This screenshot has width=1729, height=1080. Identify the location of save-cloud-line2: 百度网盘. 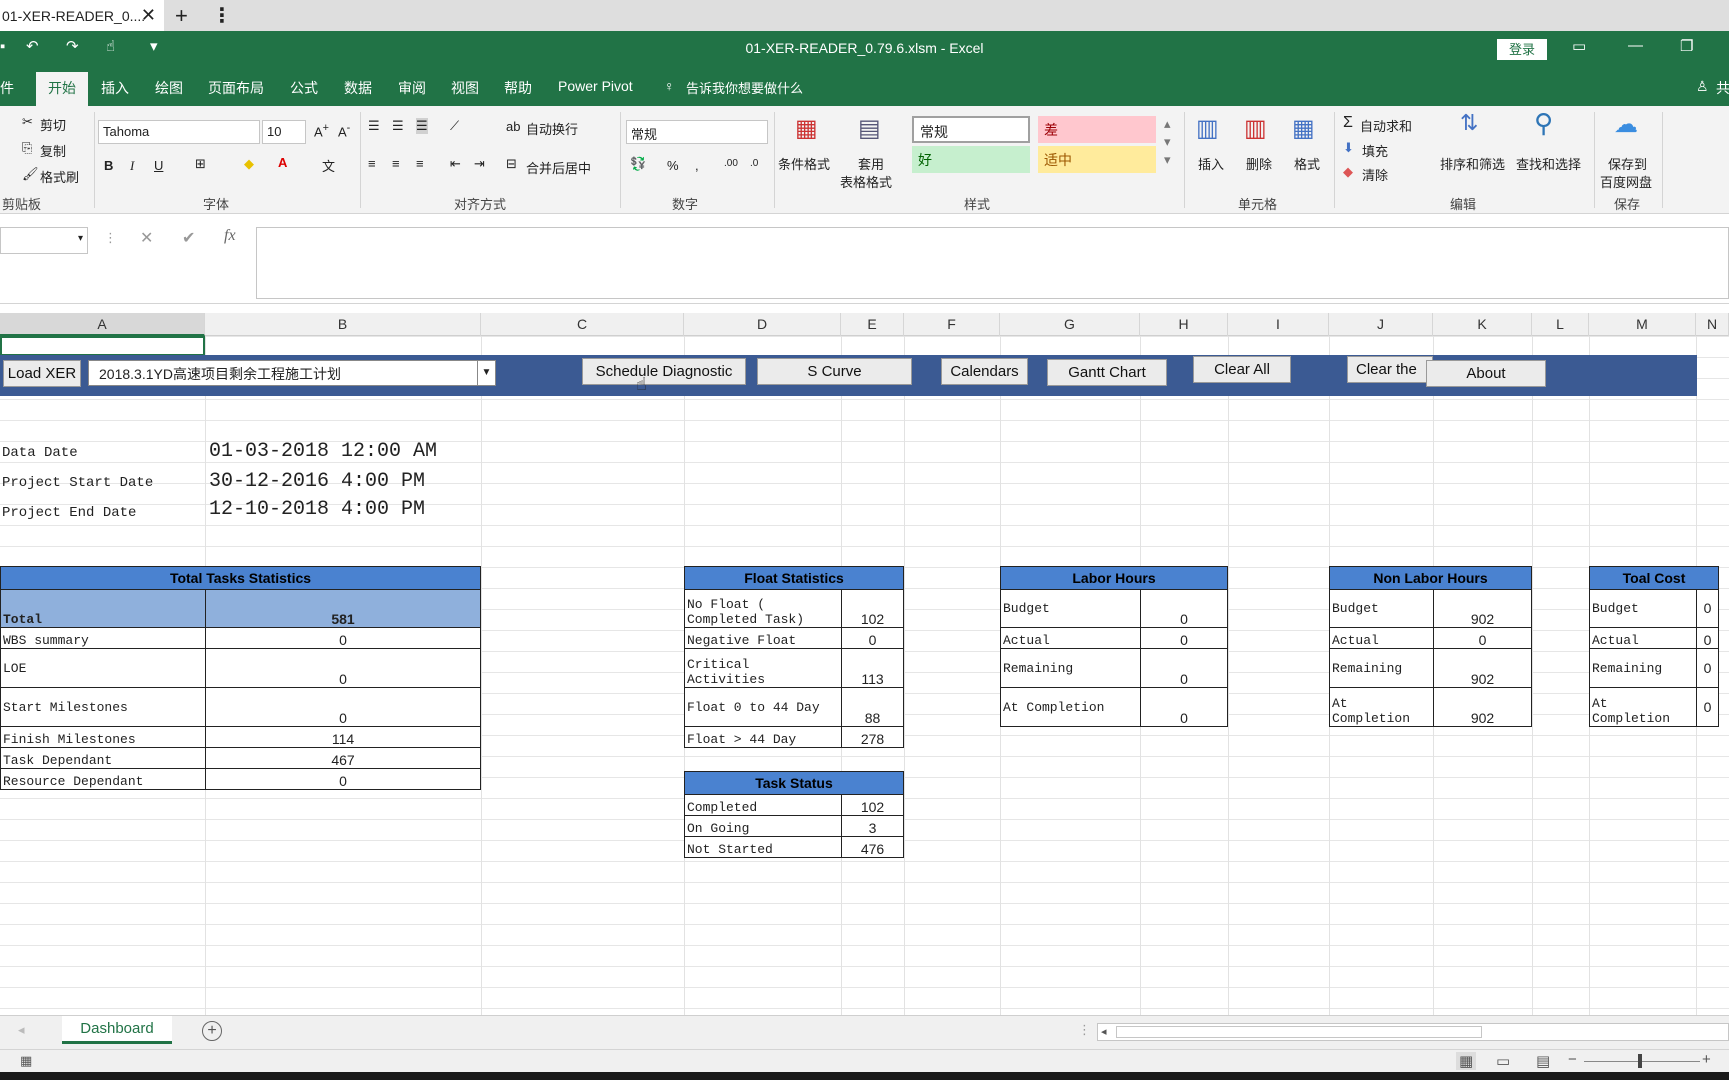
(1626, 181).